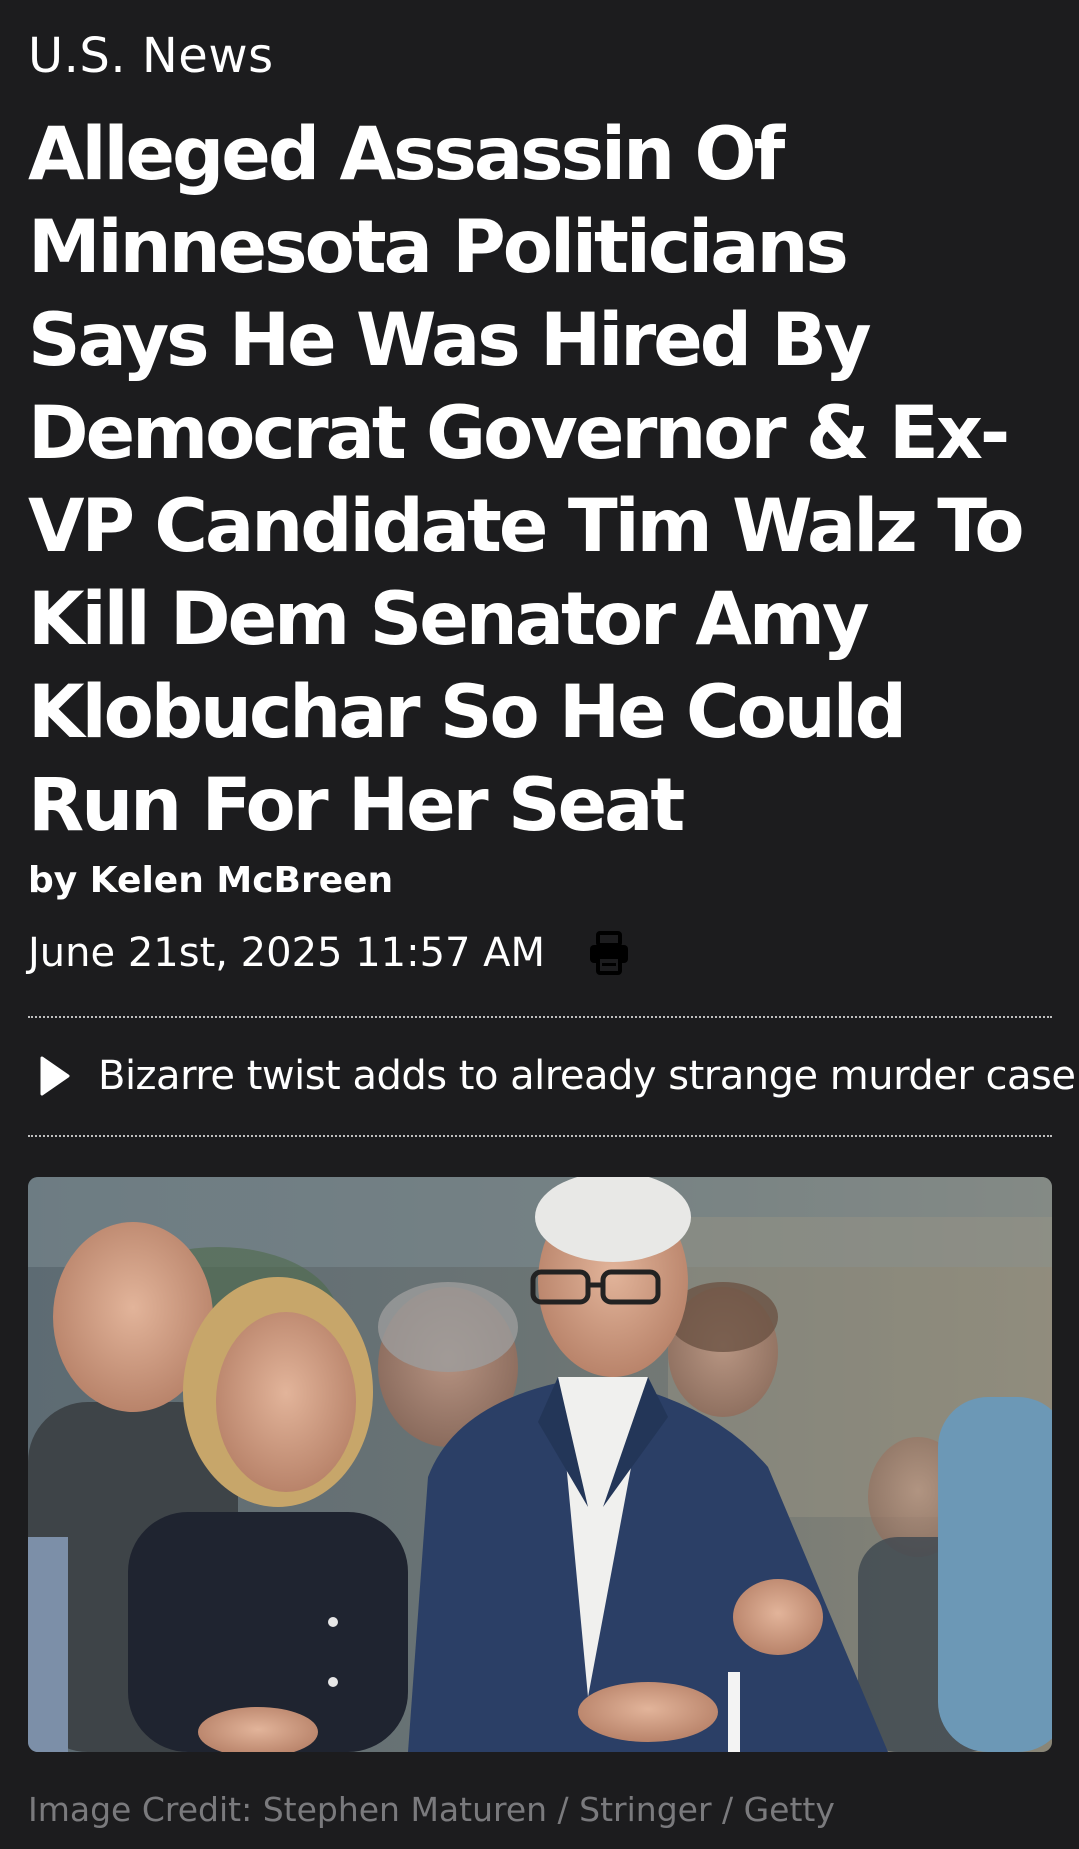 The width and height of the screenshot is (1079, 1849). Describe the element at coordinates (540, 1017) in the screenshot. I see `summary-divider-top` at that location.